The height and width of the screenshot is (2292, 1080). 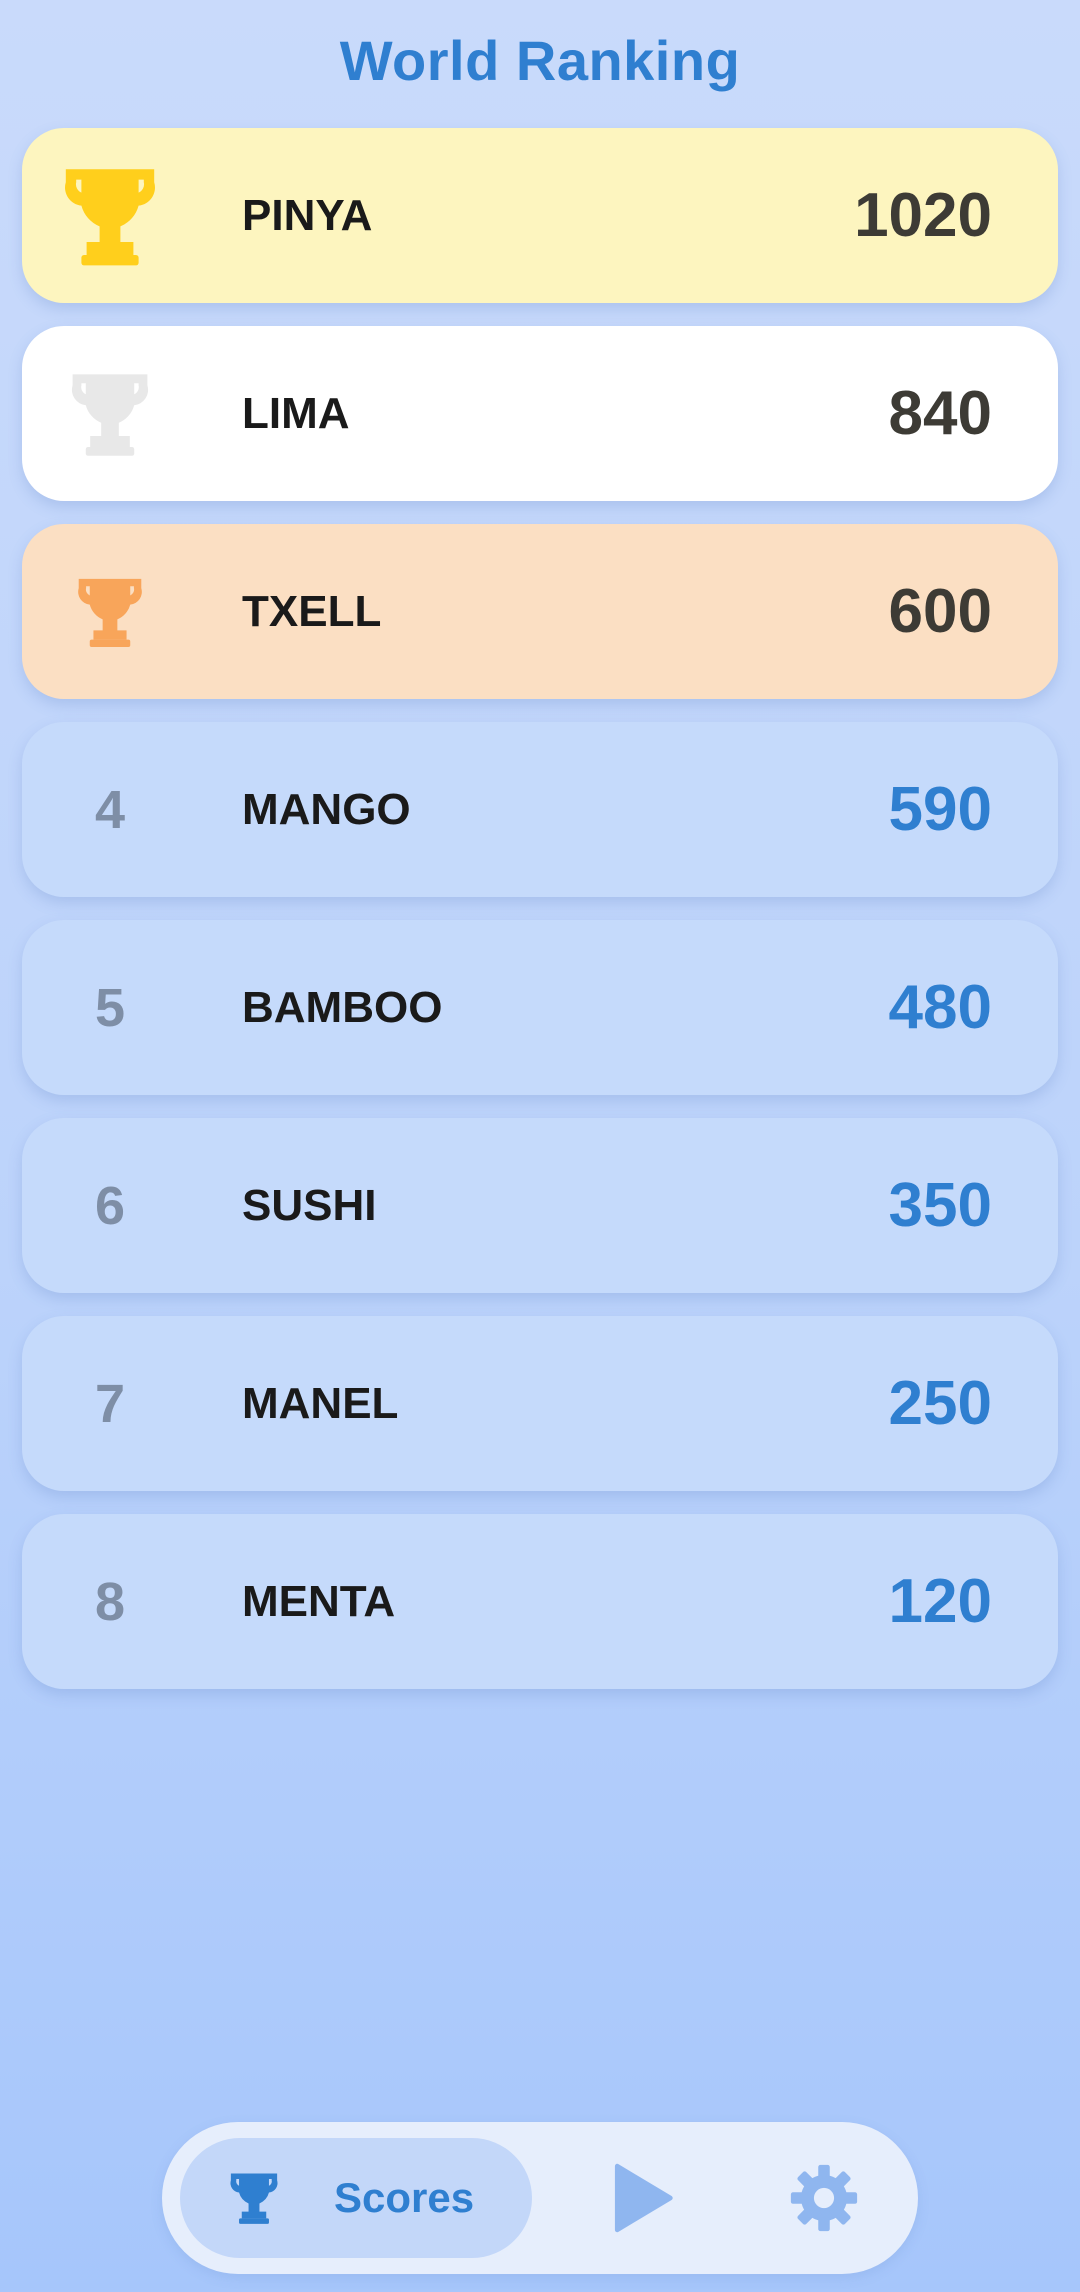 What do you see at coordinates (312, 611) in the screenshot?
I see `player-name: TXELL` at bounding box center [312, 611].